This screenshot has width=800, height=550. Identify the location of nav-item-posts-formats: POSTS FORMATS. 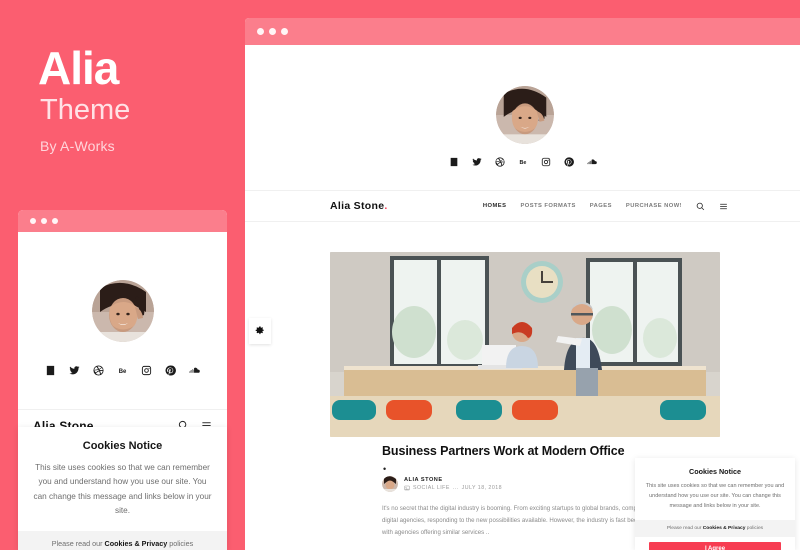
(547, 206).